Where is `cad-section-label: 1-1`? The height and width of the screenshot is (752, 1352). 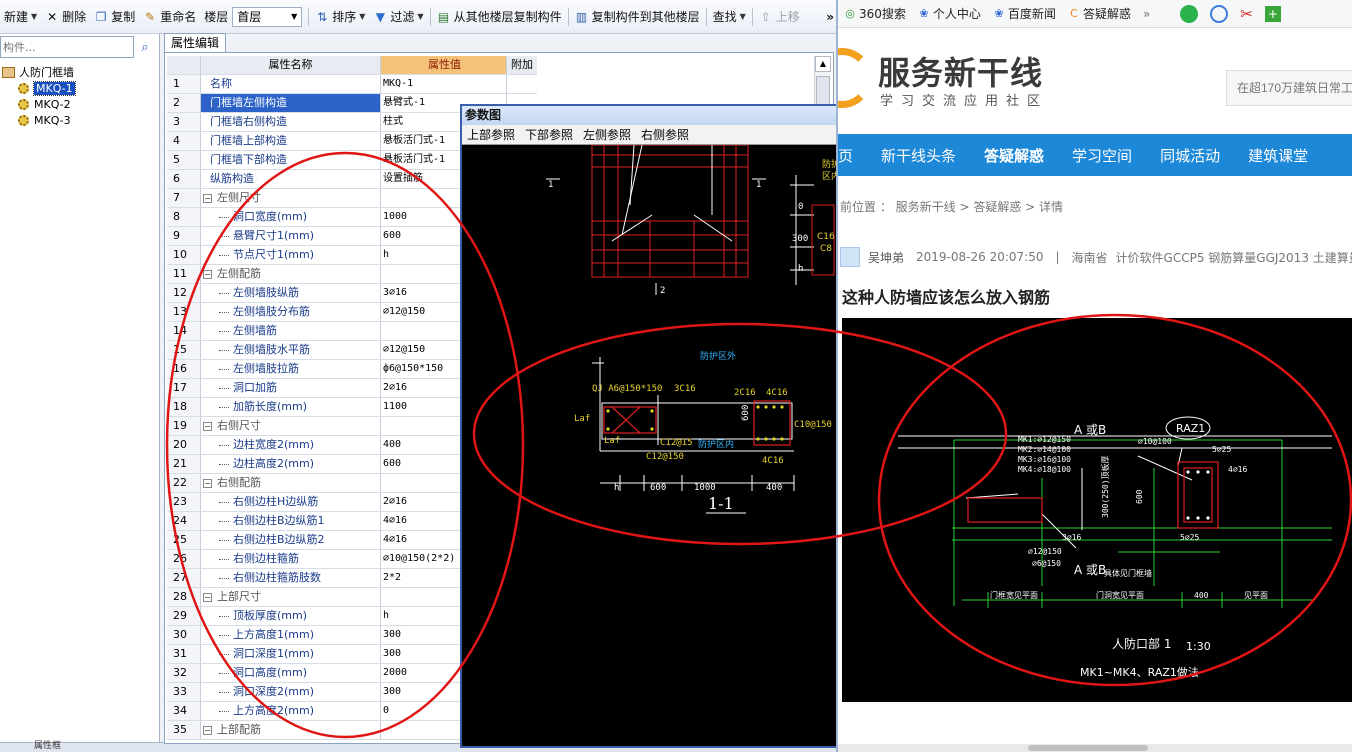 cad-section-label: 1-1 is located at coordinates (721, 503).